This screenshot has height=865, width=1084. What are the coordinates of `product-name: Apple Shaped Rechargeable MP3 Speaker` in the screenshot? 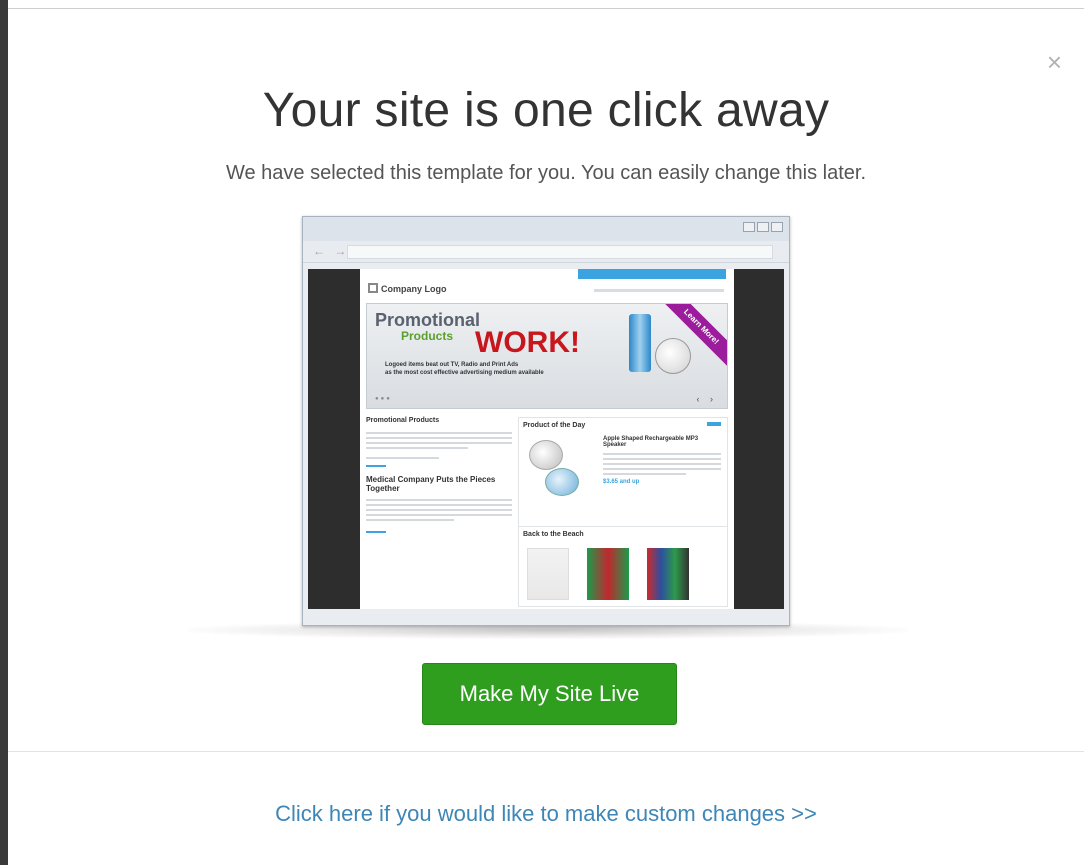 It's located at (651, 442).